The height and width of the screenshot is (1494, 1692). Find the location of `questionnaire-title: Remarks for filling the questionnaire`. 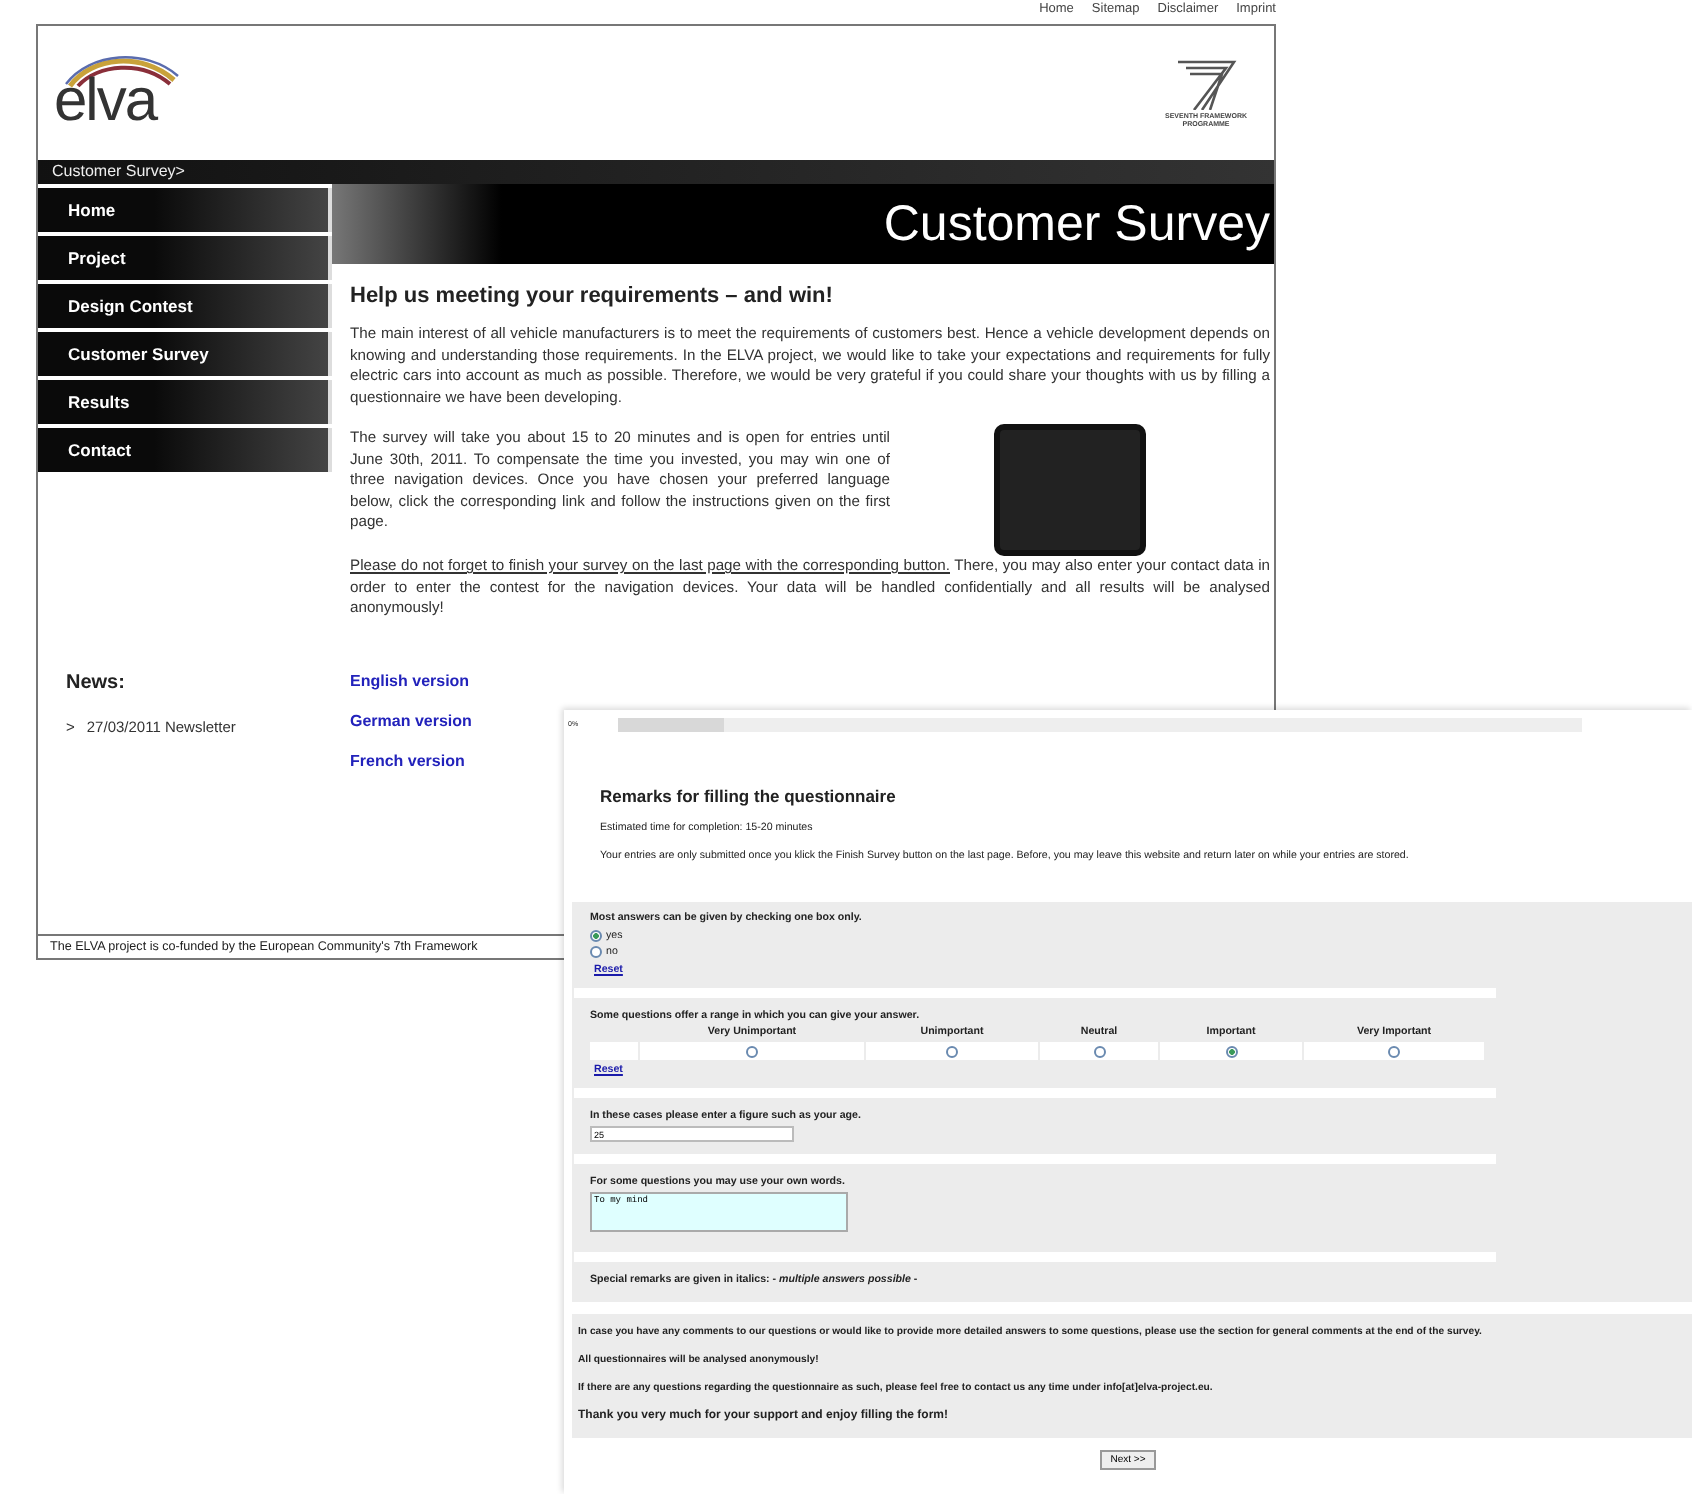

questionnaire-title: Remarks for filling the questionnaire is located at coordinates (749, 796).